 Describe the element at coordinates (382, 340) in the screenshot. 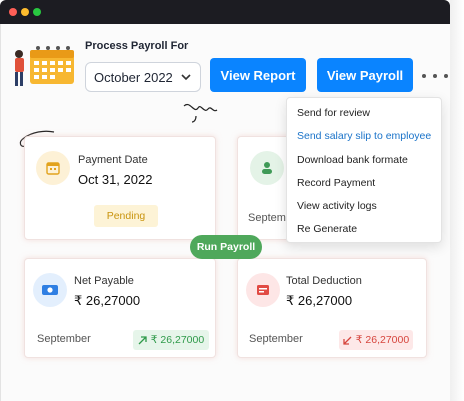

I see `total-deduction-change-value: ₹ 26,27000` at that location.